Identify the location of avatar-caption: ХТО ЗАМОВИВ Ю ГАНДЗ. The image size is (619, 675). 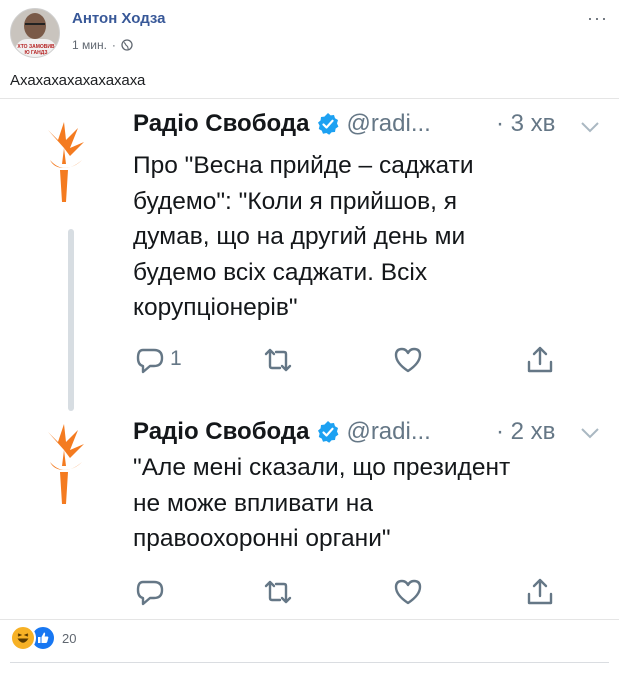
(36, 50).